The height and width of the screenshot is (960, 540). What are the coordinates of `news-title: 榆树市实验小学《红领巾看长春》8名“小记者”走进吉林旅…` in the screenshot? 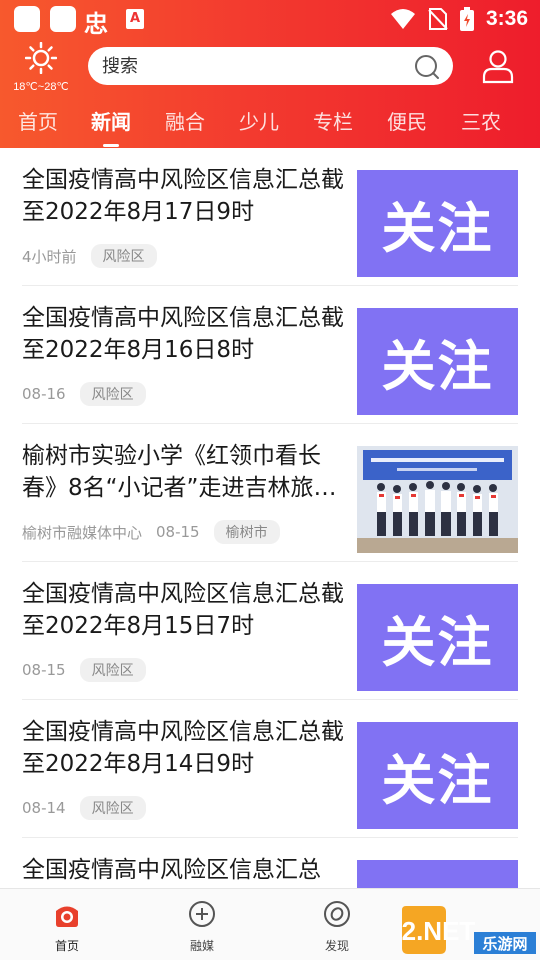 It's located at (179, 472).